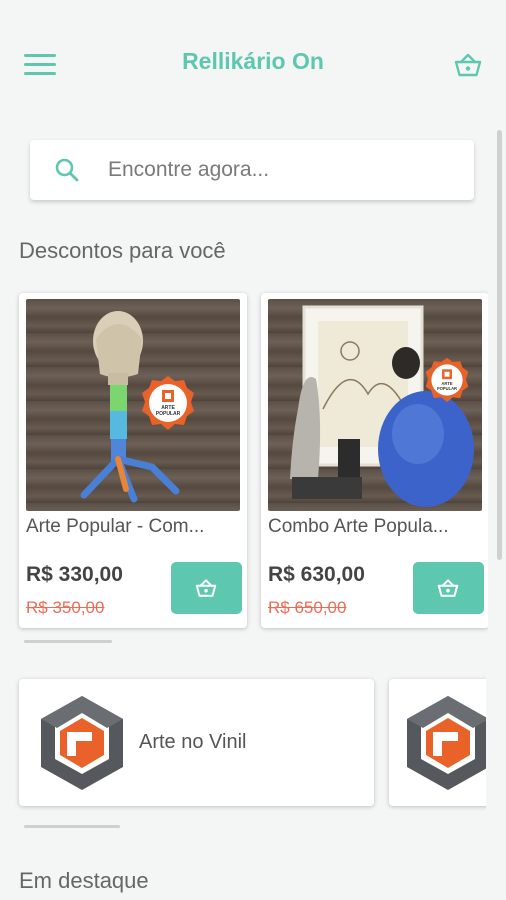 The image size is (506, 900). What do you see at coordinates (499, 345) in the screenshot?
I see `page-scrollbar` at bounding box center [499, 345].